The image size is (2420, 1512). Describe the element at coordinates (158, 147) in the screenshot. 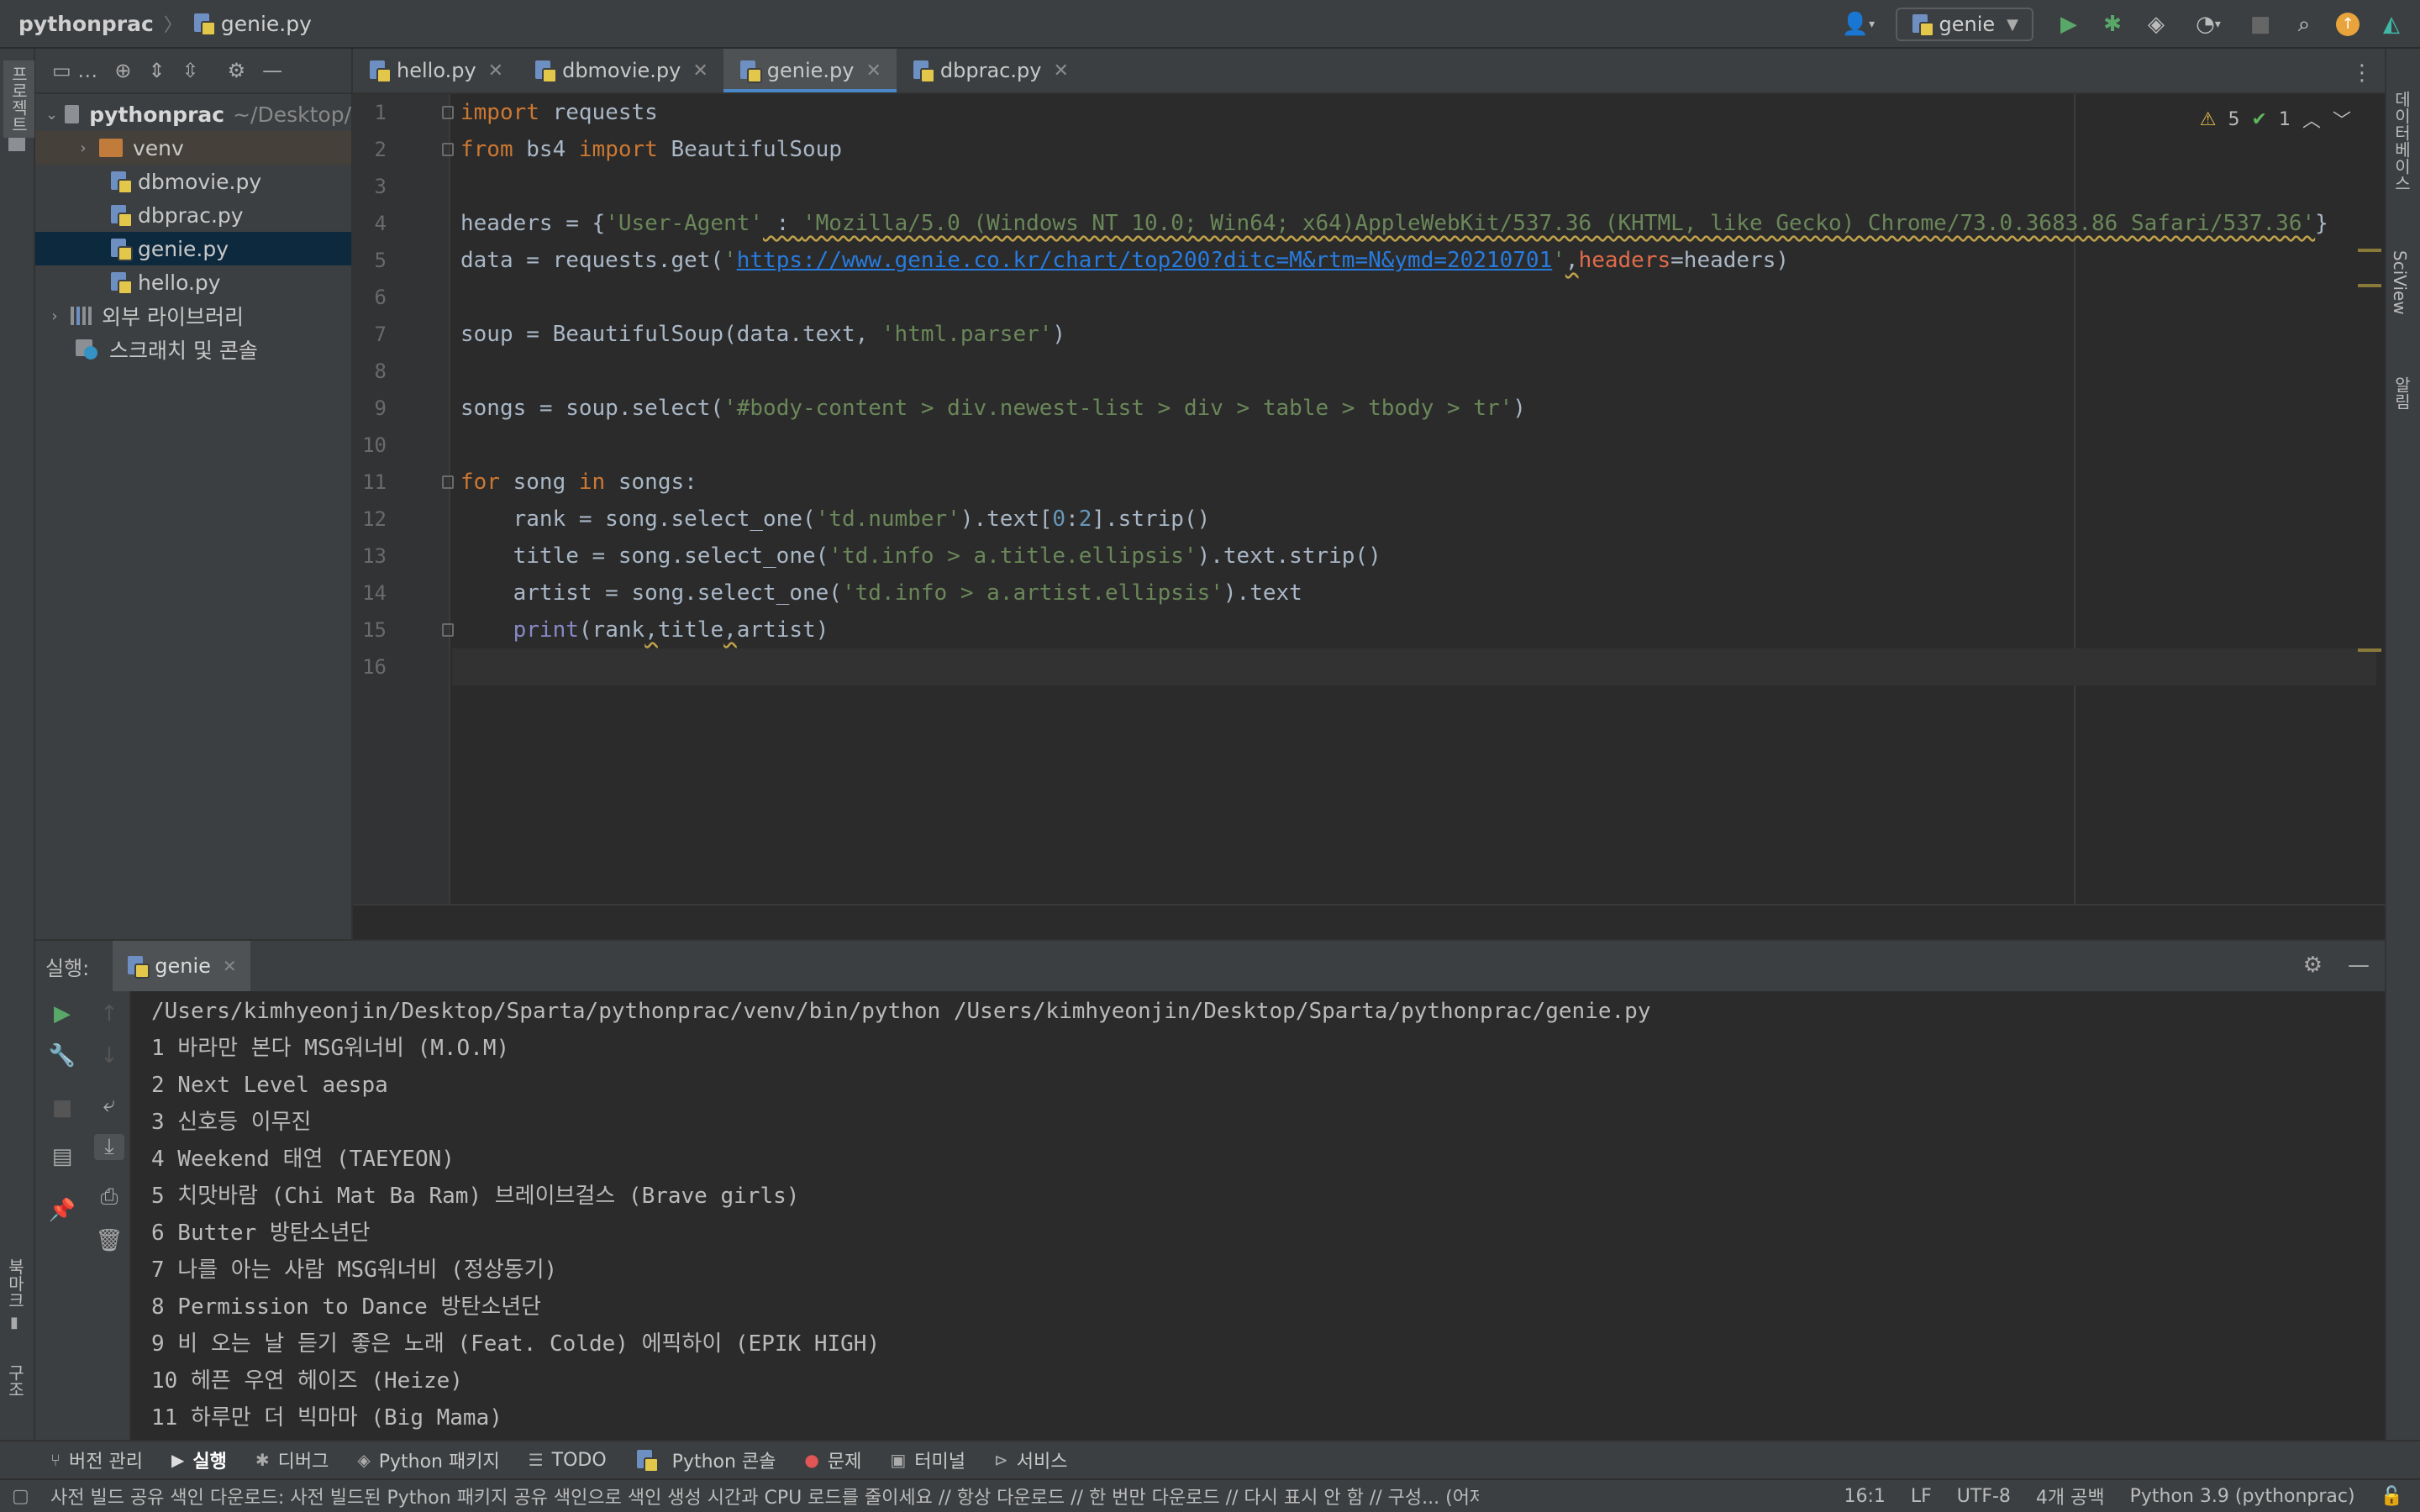

I see `tree-item-label: venv` at that location.